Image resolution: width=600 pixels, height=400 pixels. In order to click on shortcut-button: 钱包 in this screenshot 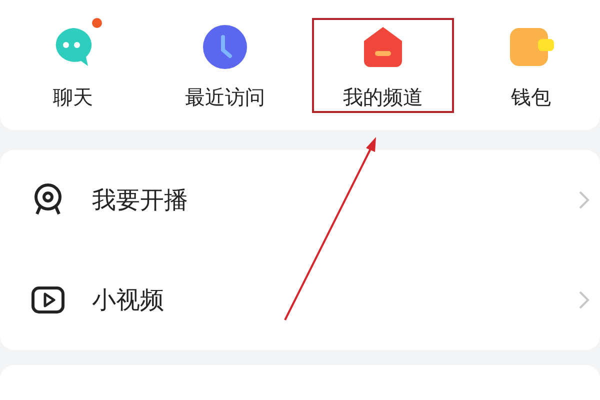, I will do `click(531, 55)`.